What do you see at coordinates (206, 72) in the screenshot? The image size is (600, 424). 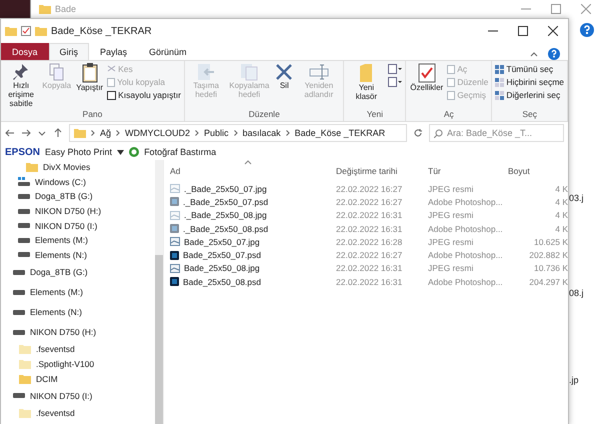 I see `move-to-icon` at bounding box center [206, 72].